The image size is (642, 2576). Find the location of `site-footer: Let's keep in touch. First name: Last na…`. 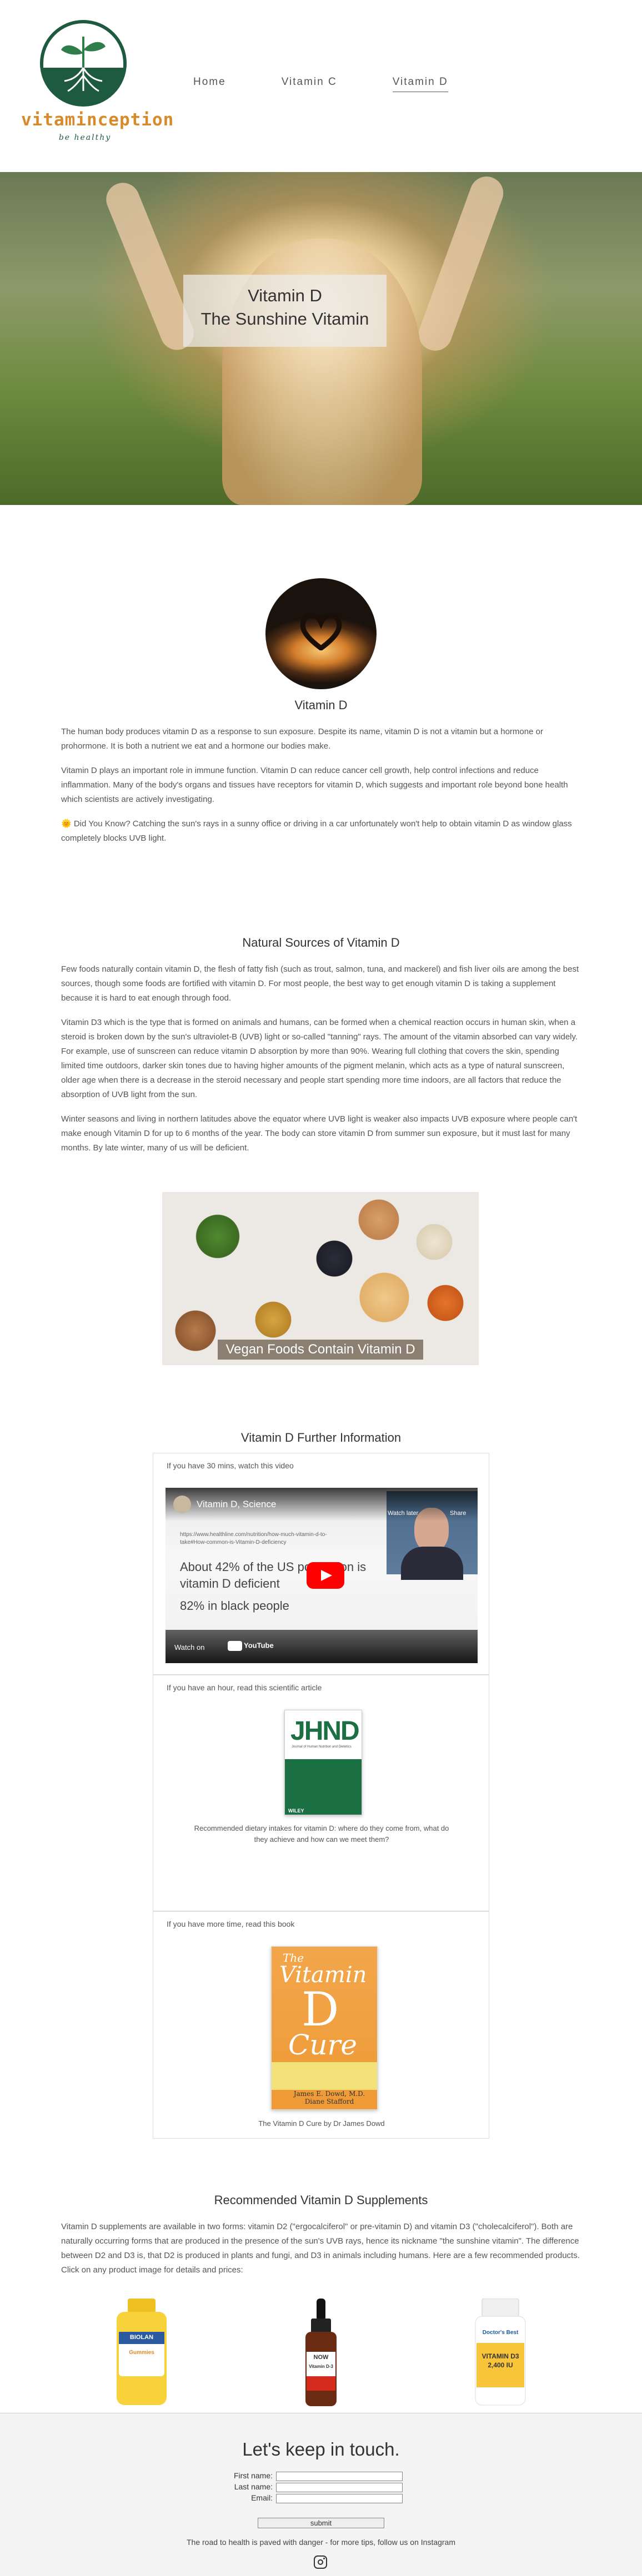

site-footer: Let's keep in touch. First name: Last na… is located at coordinates (321, 2494).